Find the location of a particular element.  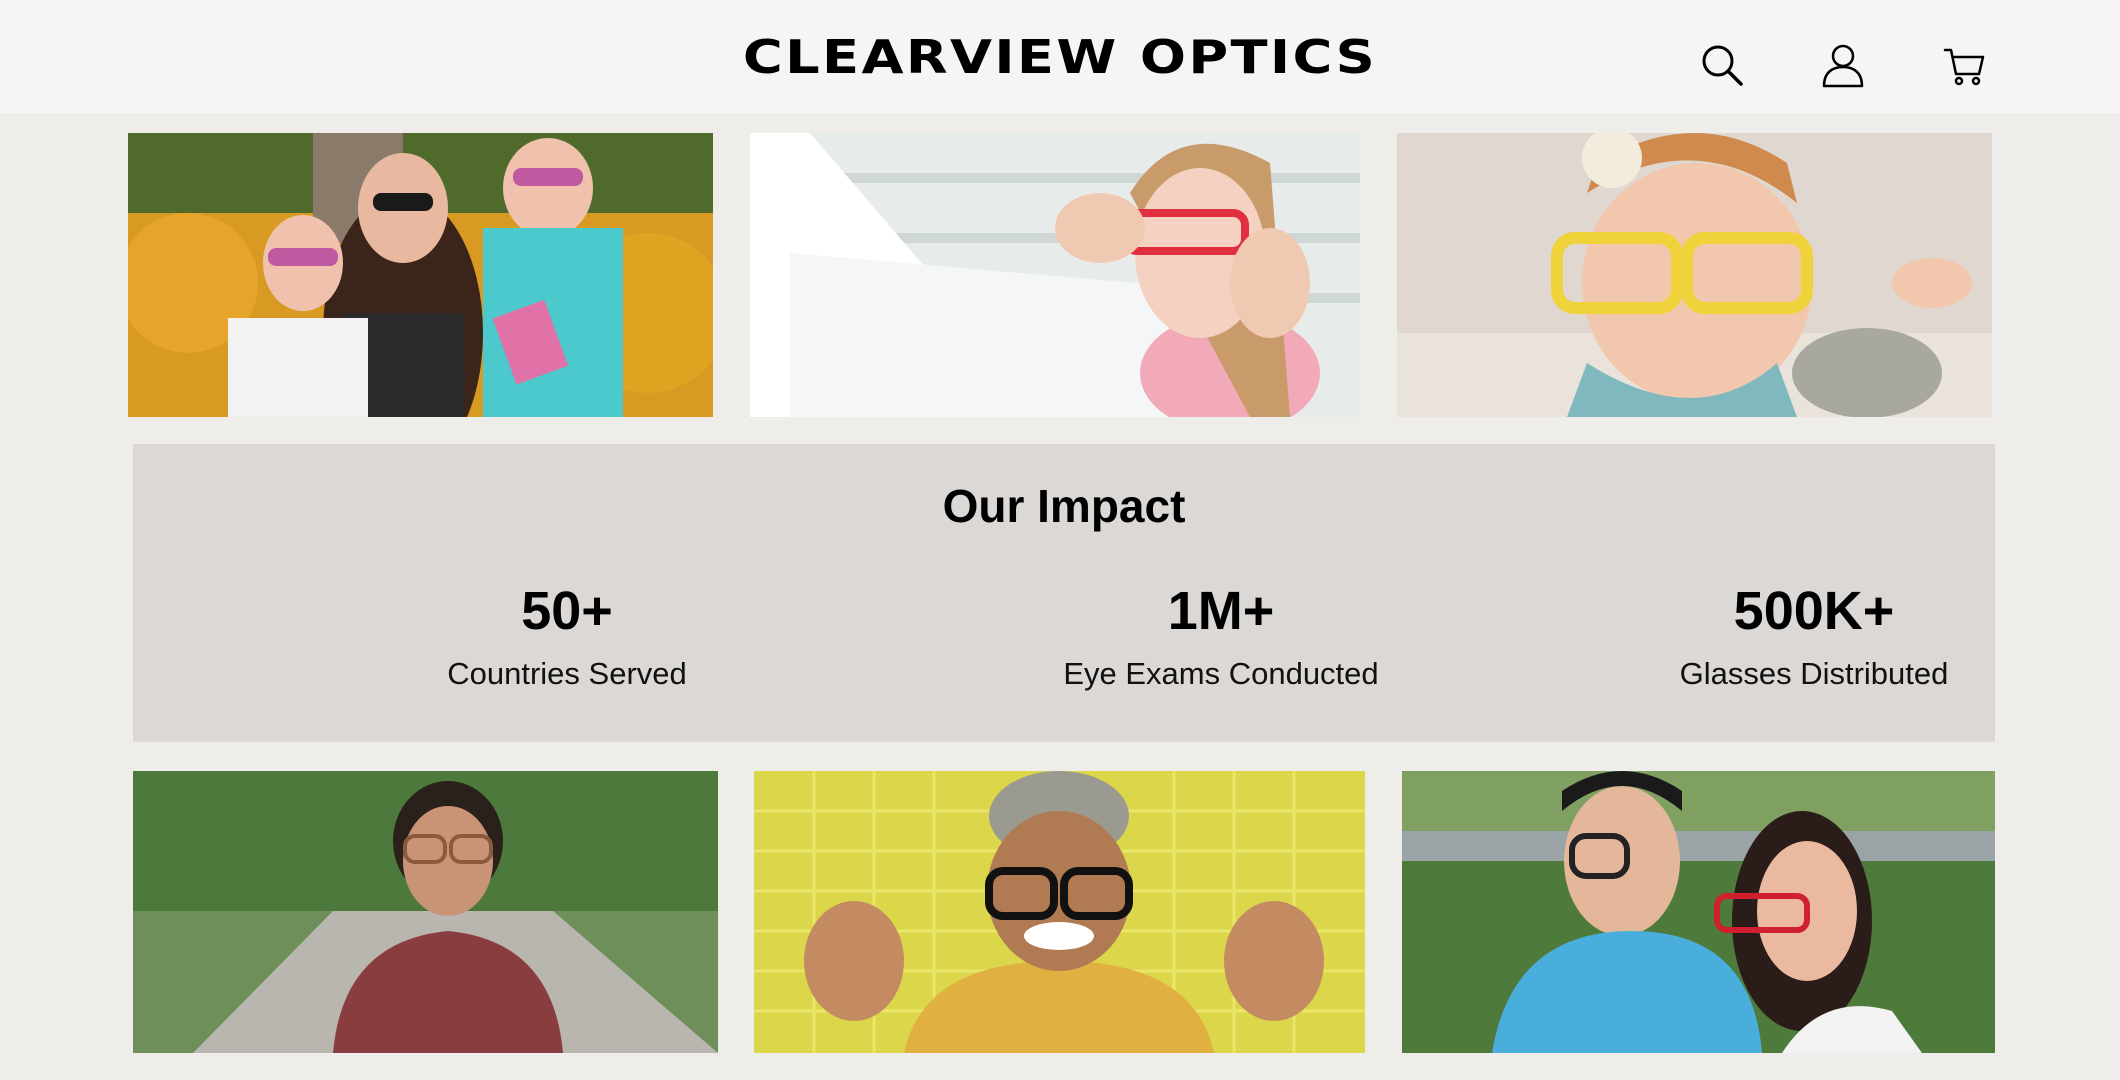

site-header: CLEARVIEW OPTICS is located at coordinates (1060, 56).